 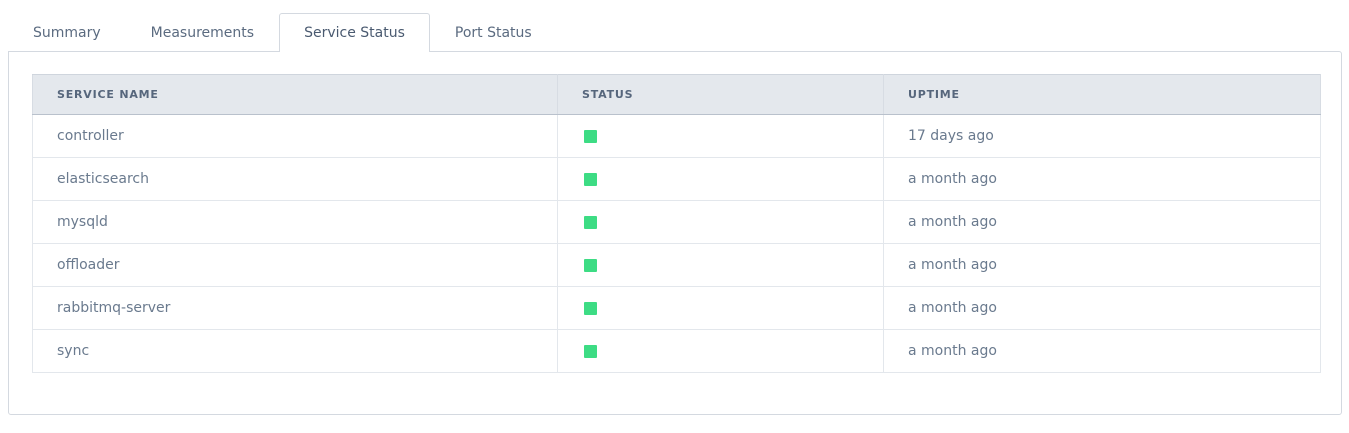 What do you see at coordinates (295, 179) in the screenshot?
I see `service-name-cell: elasticsearch` at bounding box center [295, 179].